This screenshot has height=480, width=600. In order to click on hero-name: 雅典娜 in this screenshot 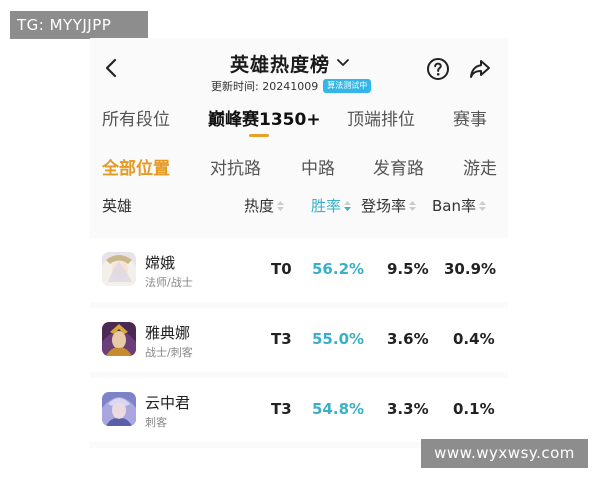, I will do `click(168, 333)`.